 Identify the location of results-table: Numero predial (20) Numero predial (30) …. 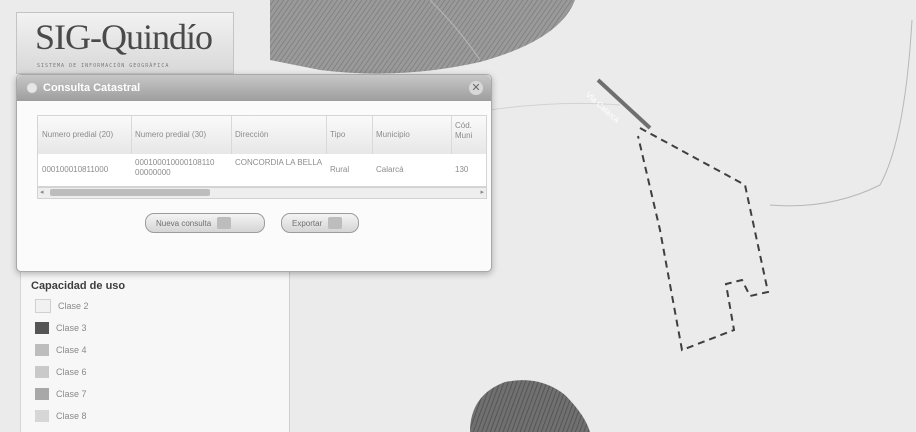
(262, 151).